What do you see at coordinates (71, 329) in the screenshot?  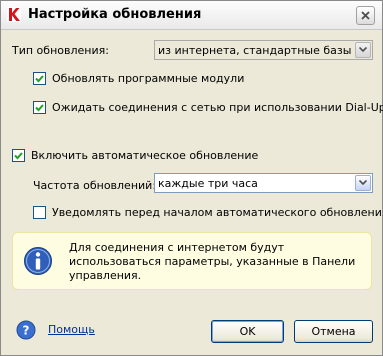 I see `help-link: Помощь` at bounding box center [71, 329].